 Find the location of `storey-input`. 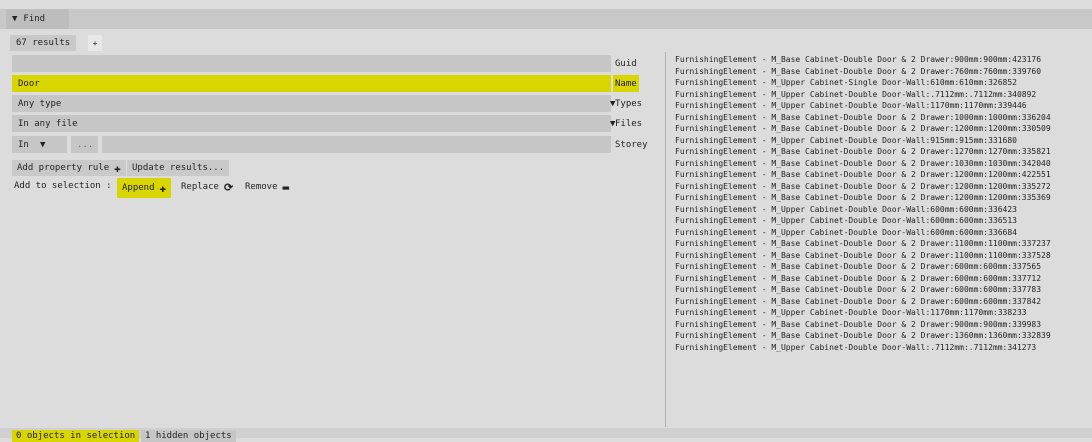

storey-input is located at coordinates (356, 144).